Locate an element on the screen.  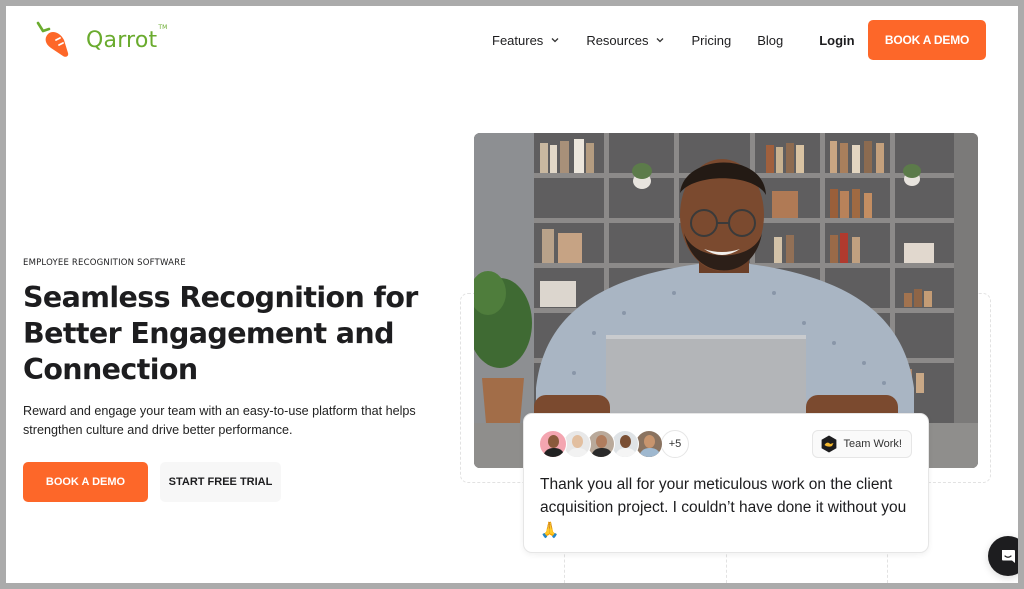
more-recipients-count: +5 is located at coordinates (675, 444).